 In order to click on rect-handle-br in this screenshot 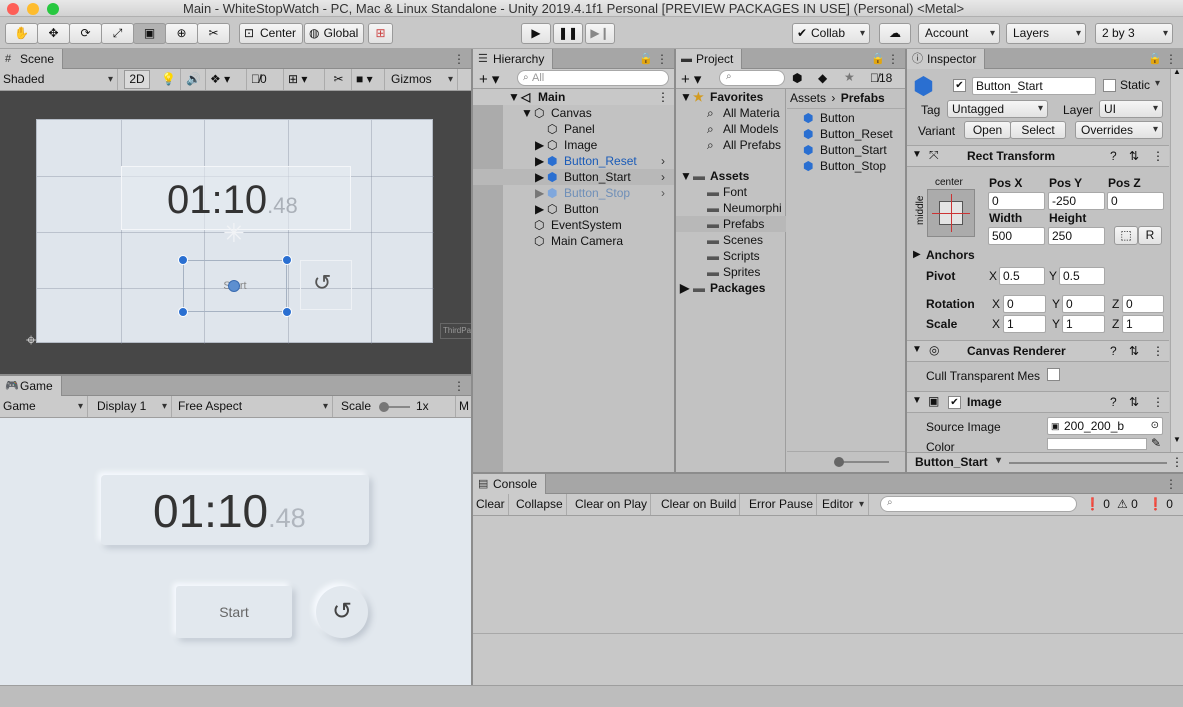, I will do `click(287, 312)`.